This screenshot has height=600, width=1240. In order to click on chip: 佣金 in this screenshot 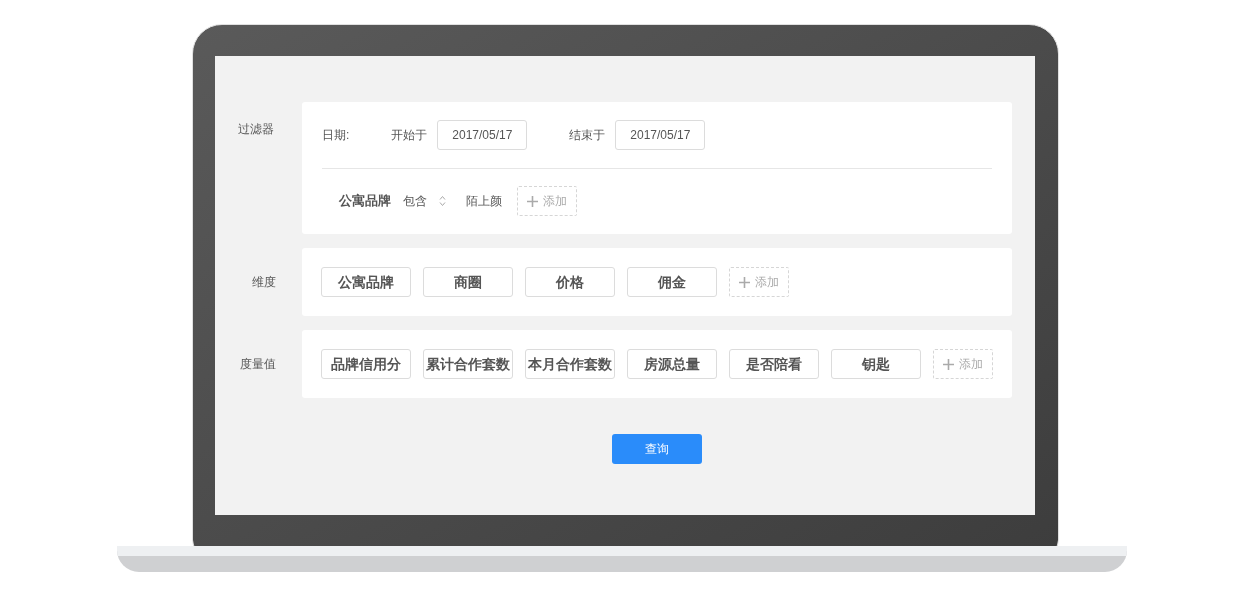, I will do `click(672, 282)`.